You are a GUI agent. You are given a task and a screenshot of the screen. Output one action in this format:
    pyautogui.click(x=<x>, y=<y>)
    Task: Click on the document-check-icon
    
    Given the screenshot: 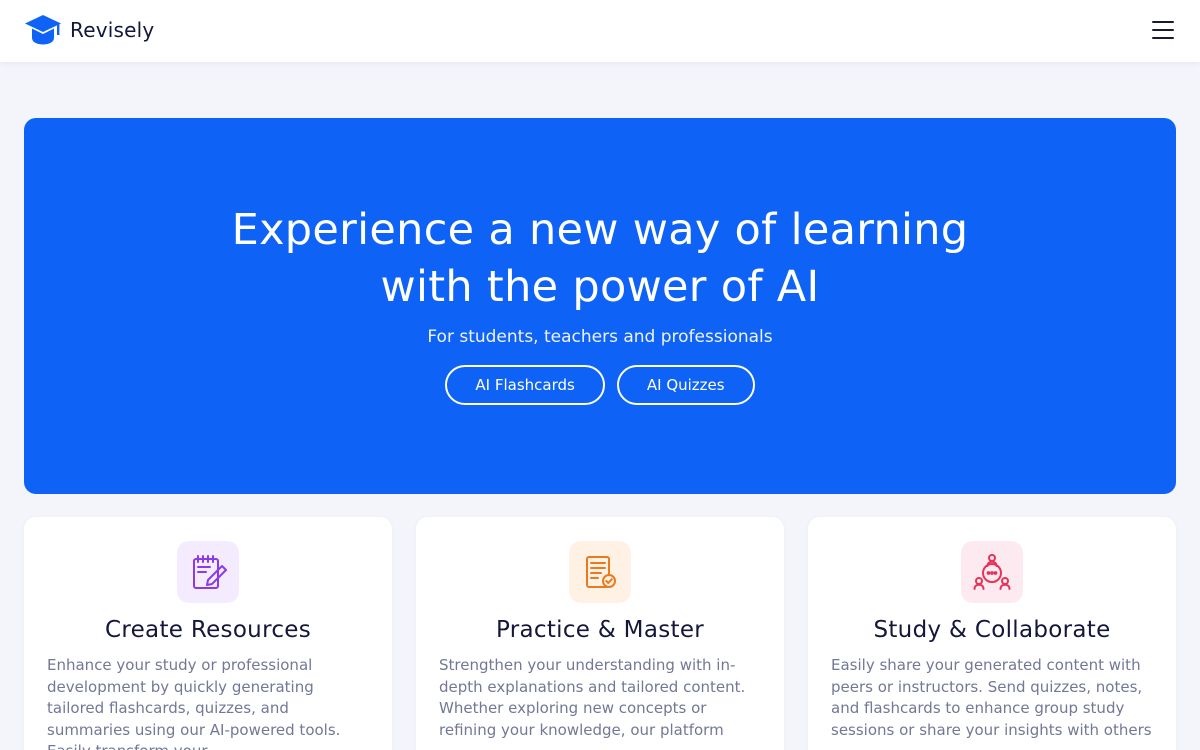 What is the action you would take?
    pyautogui.click(x=601, y=572)
    